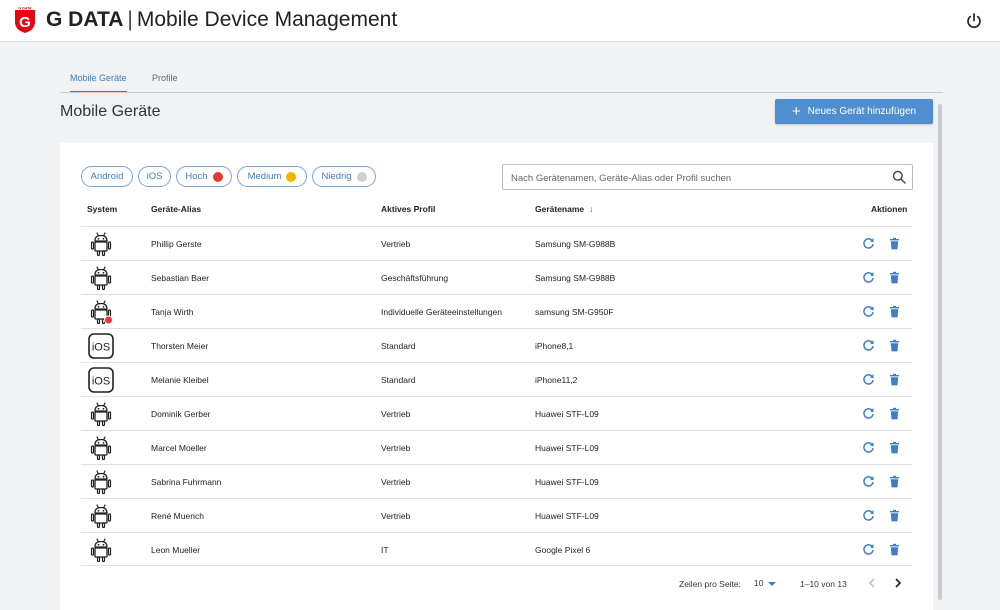 Image resolution: width=1000 pixels, height=610 pixels. I want to click on filter-android-label: Android, so click(107, 176).